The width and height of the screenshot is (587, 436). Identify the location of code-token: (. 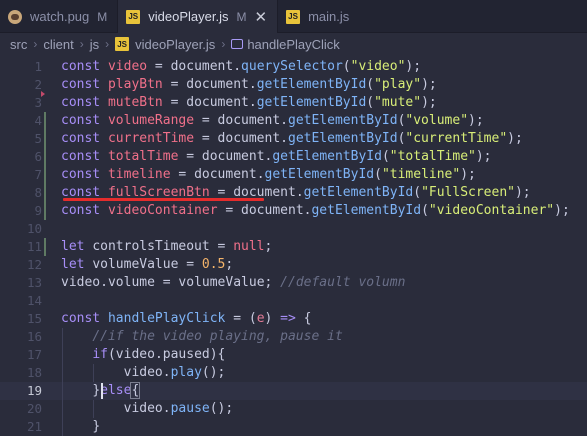
(385, 156).